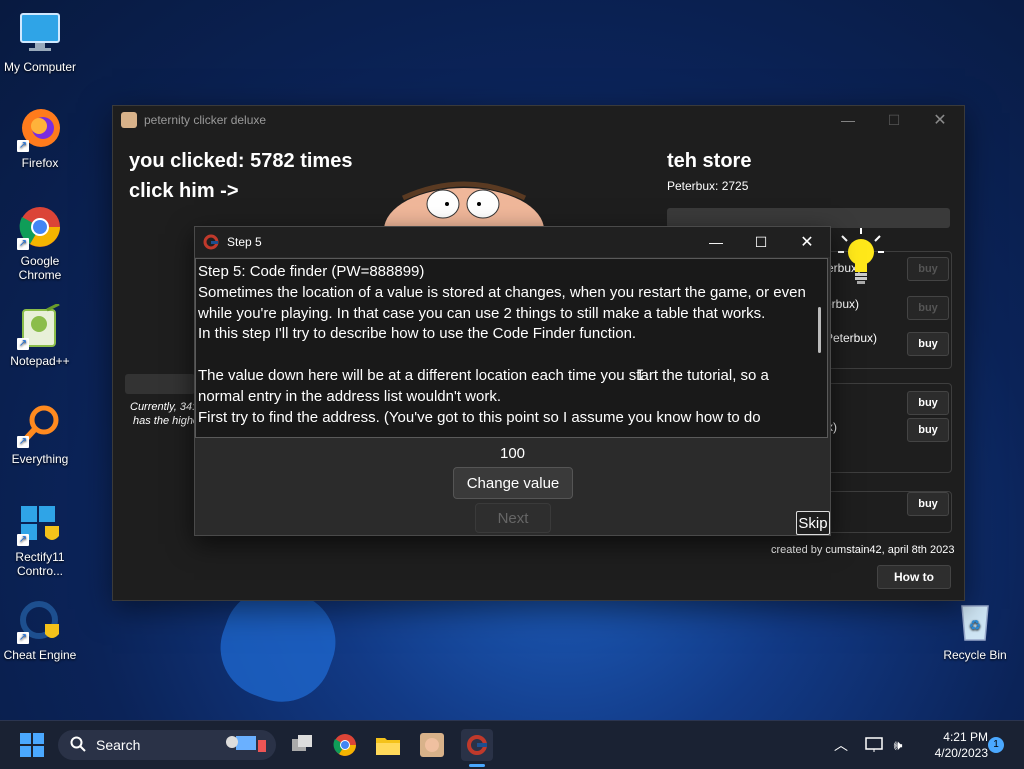  Describe the element at coordinates (244, 242) in the screenshot. I see `dialog-title: Step 5` at that location.